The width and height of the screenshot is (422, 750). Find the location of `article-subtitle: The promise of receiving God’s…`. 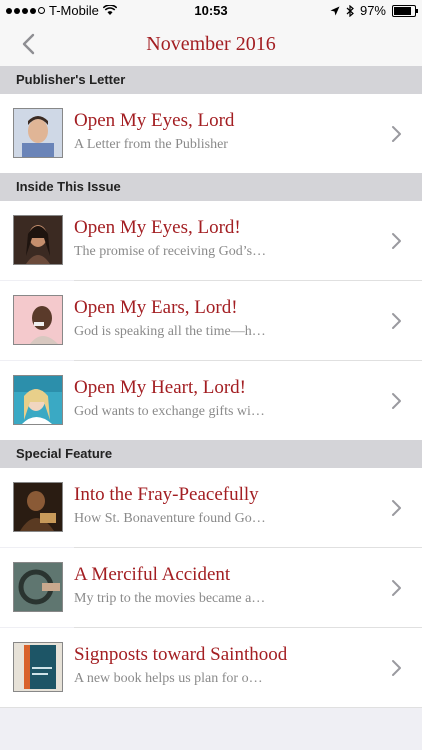

article-subtitle: The promise of receiving God’s… is located at coordinates (170, 251).